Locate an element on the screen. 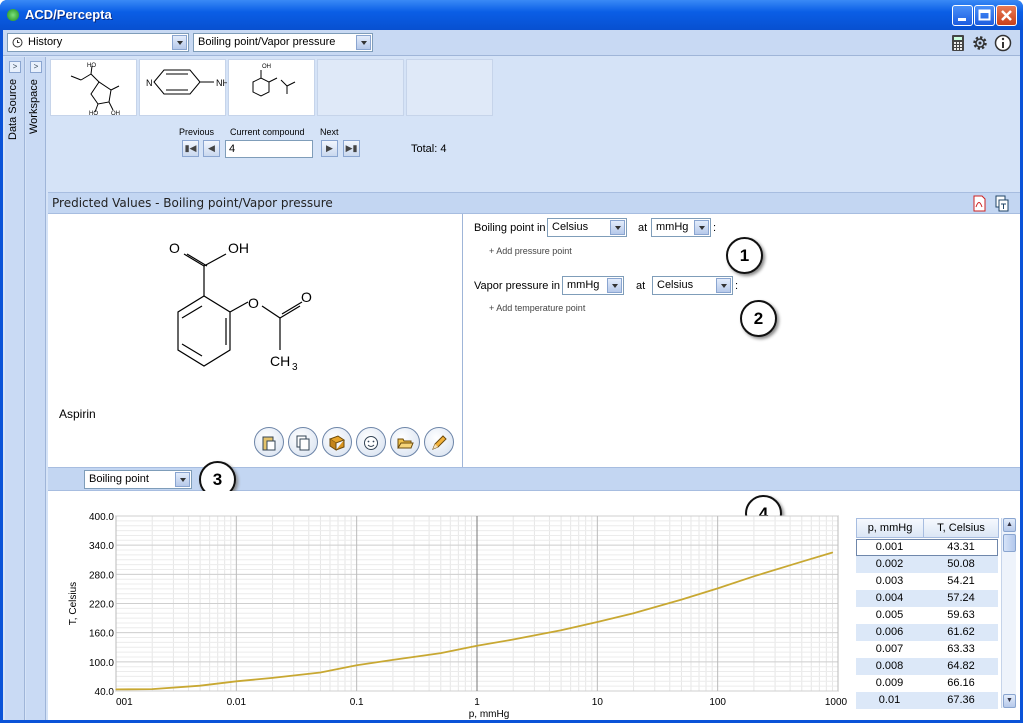  table-row: 0.002 50.08 is located at coordinates (927, 564).